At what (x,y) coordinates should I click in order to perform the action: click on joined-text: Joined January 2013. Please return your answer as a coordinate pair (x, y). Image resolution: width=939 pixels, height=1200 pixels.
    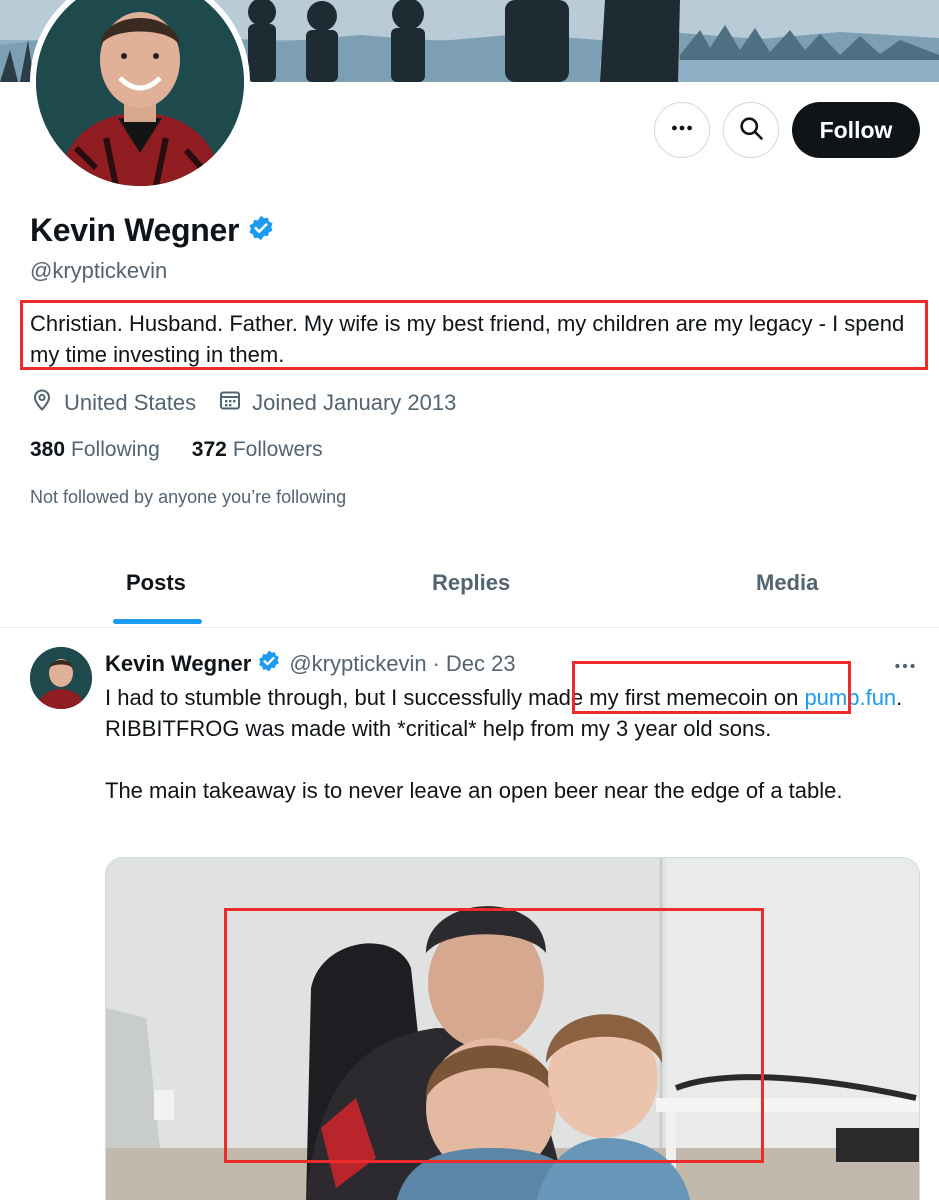
    Looking at the image, I should click on (354, 402).